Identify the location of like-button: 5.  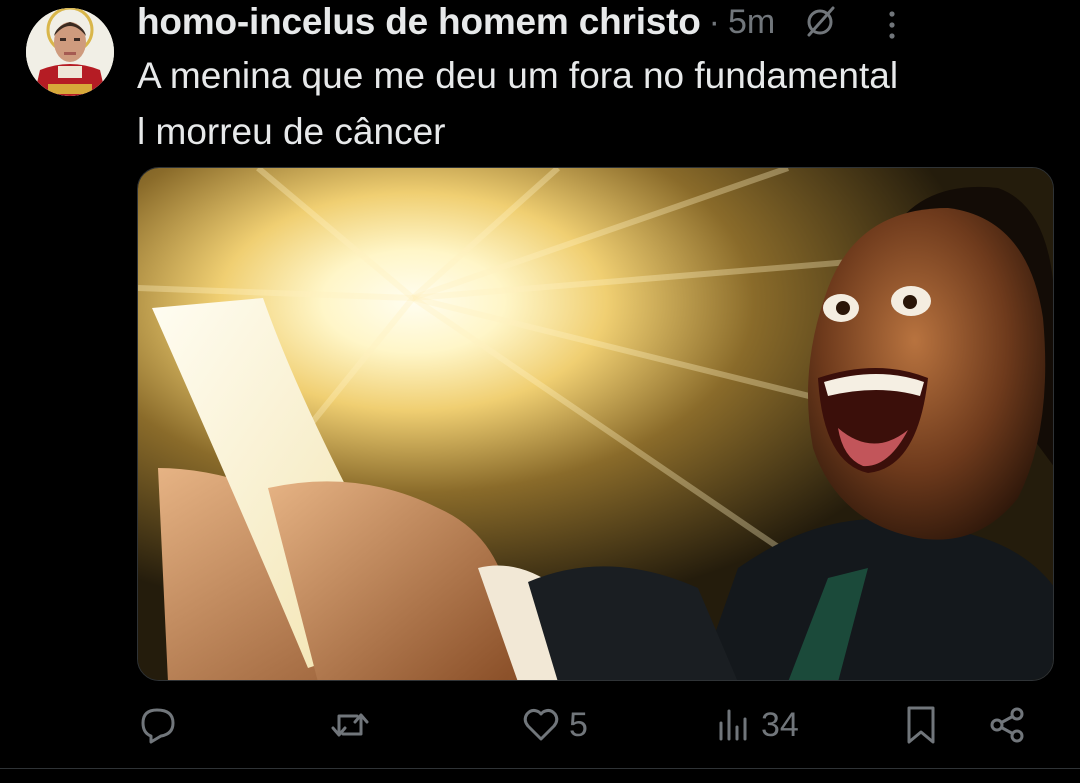
(554, 725).